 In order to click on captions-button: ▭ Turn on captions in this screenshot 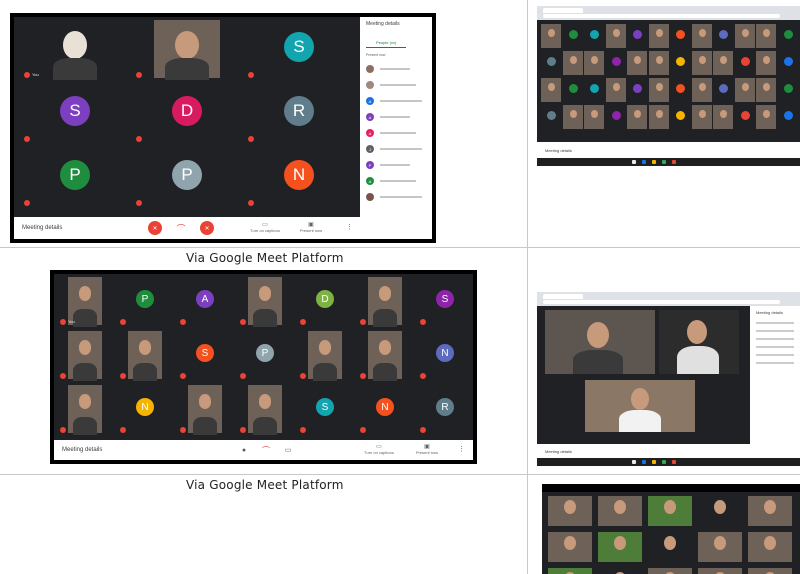, I will do `click(265, 227)`.